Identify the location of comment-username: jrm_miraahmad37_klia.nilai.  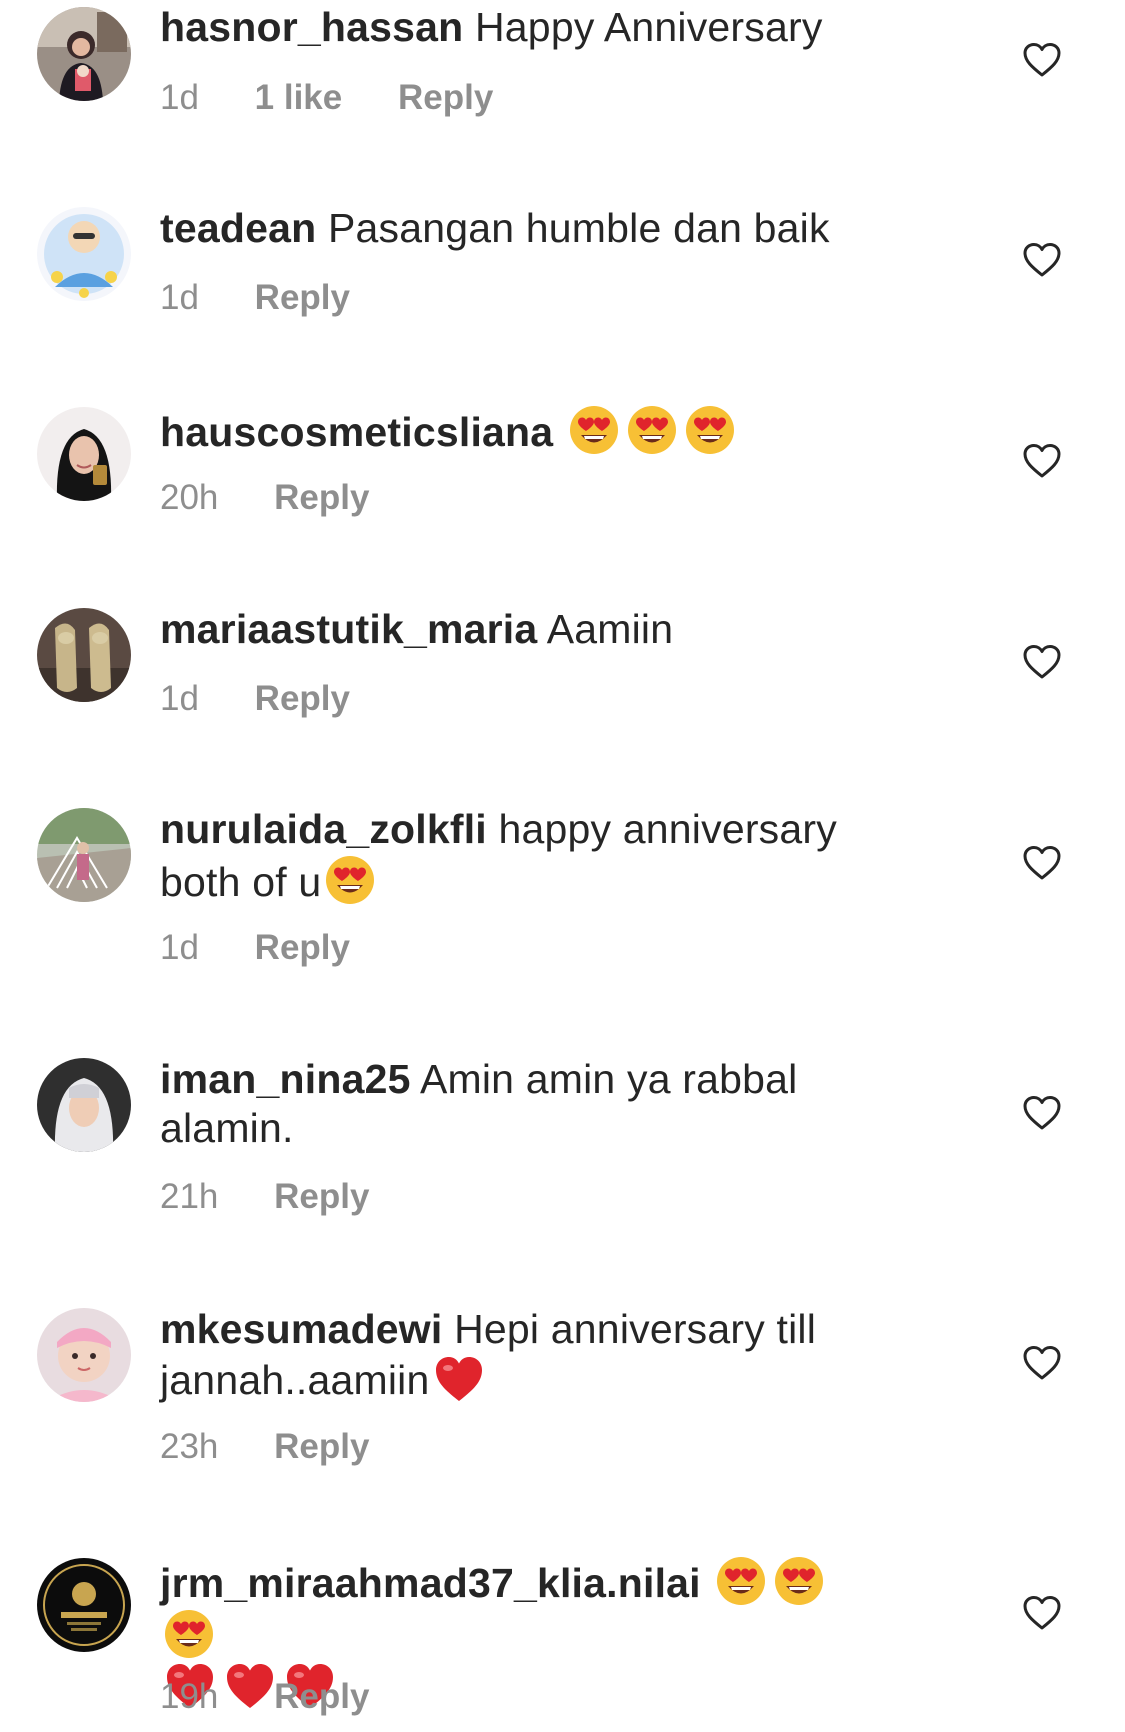
(430, 1583).